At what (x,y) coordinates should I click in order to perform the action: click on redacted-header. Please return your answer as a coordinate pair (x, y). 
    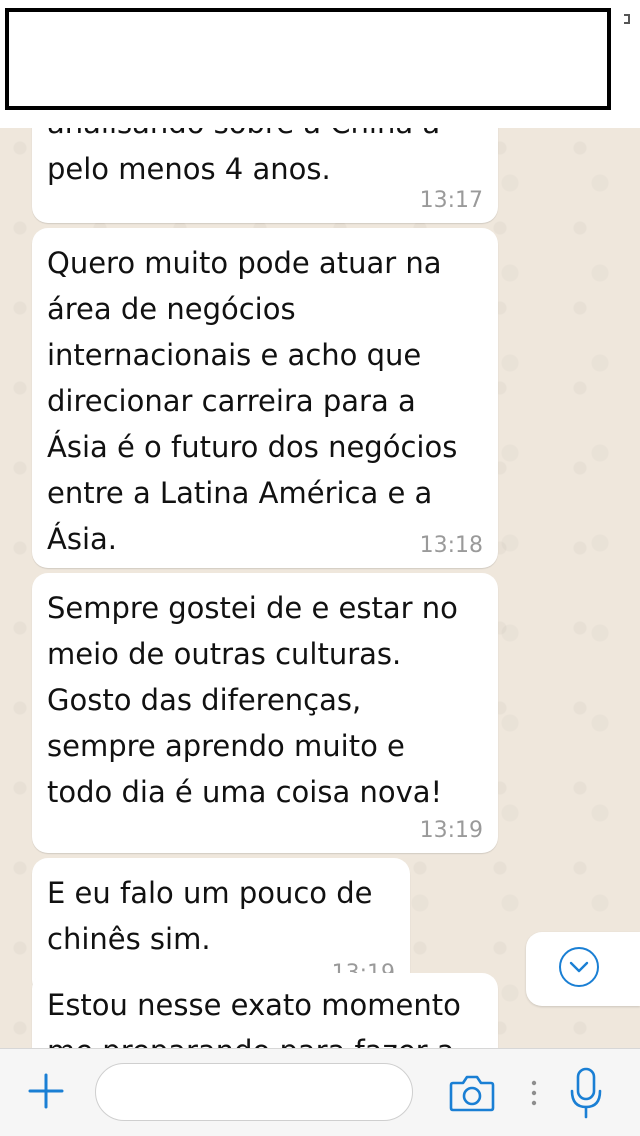
    Looking at the image, I should click on (320, 64).